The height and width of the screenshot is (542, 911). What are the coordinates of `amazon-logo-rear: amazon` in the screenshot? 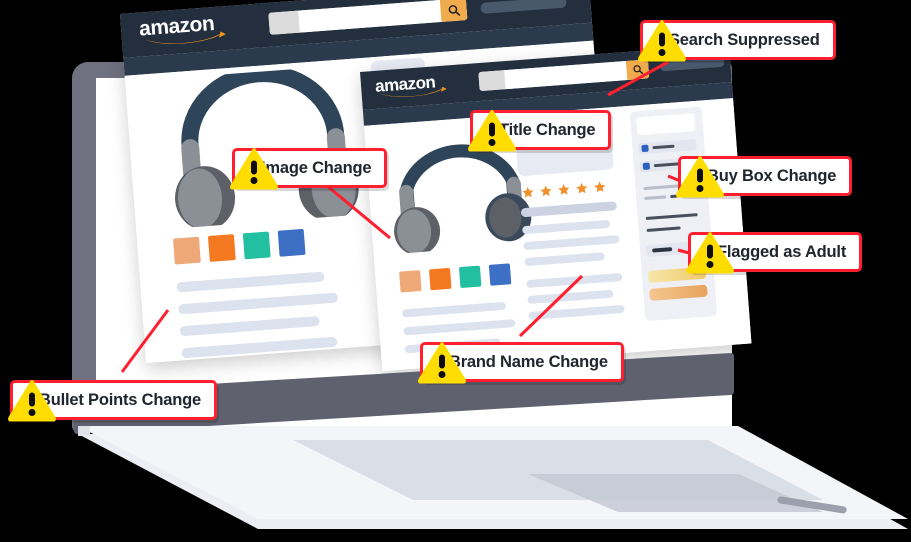 It's located at (186, 30).